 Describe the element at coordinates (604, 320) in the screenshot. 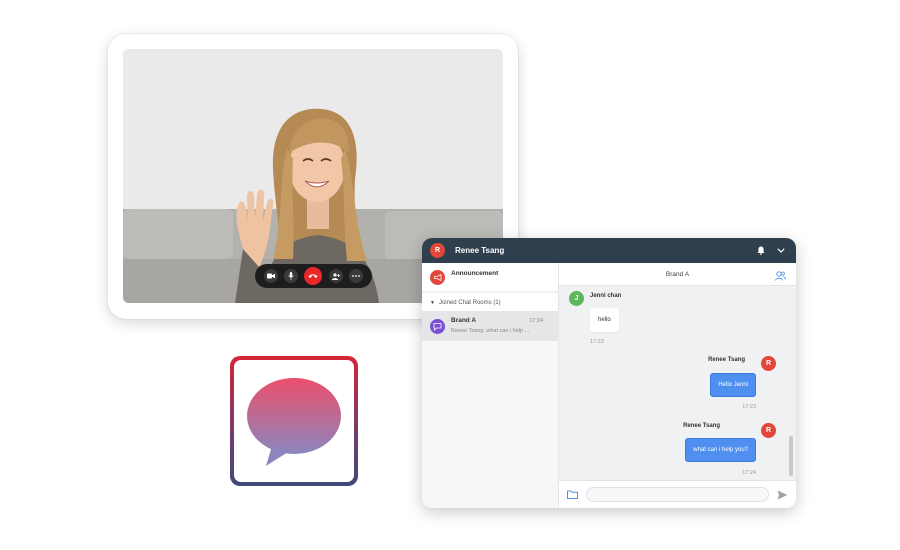

I see `message-bubble: hello` at that location.